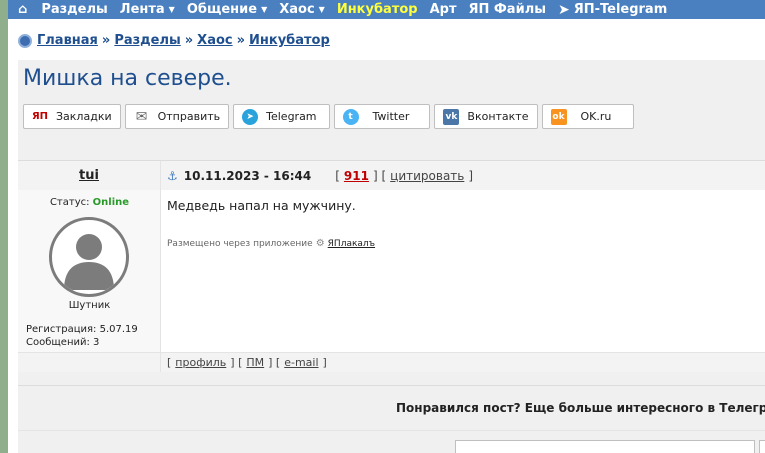  I want to click on nav-item-art: Арт, so click(443, 9).